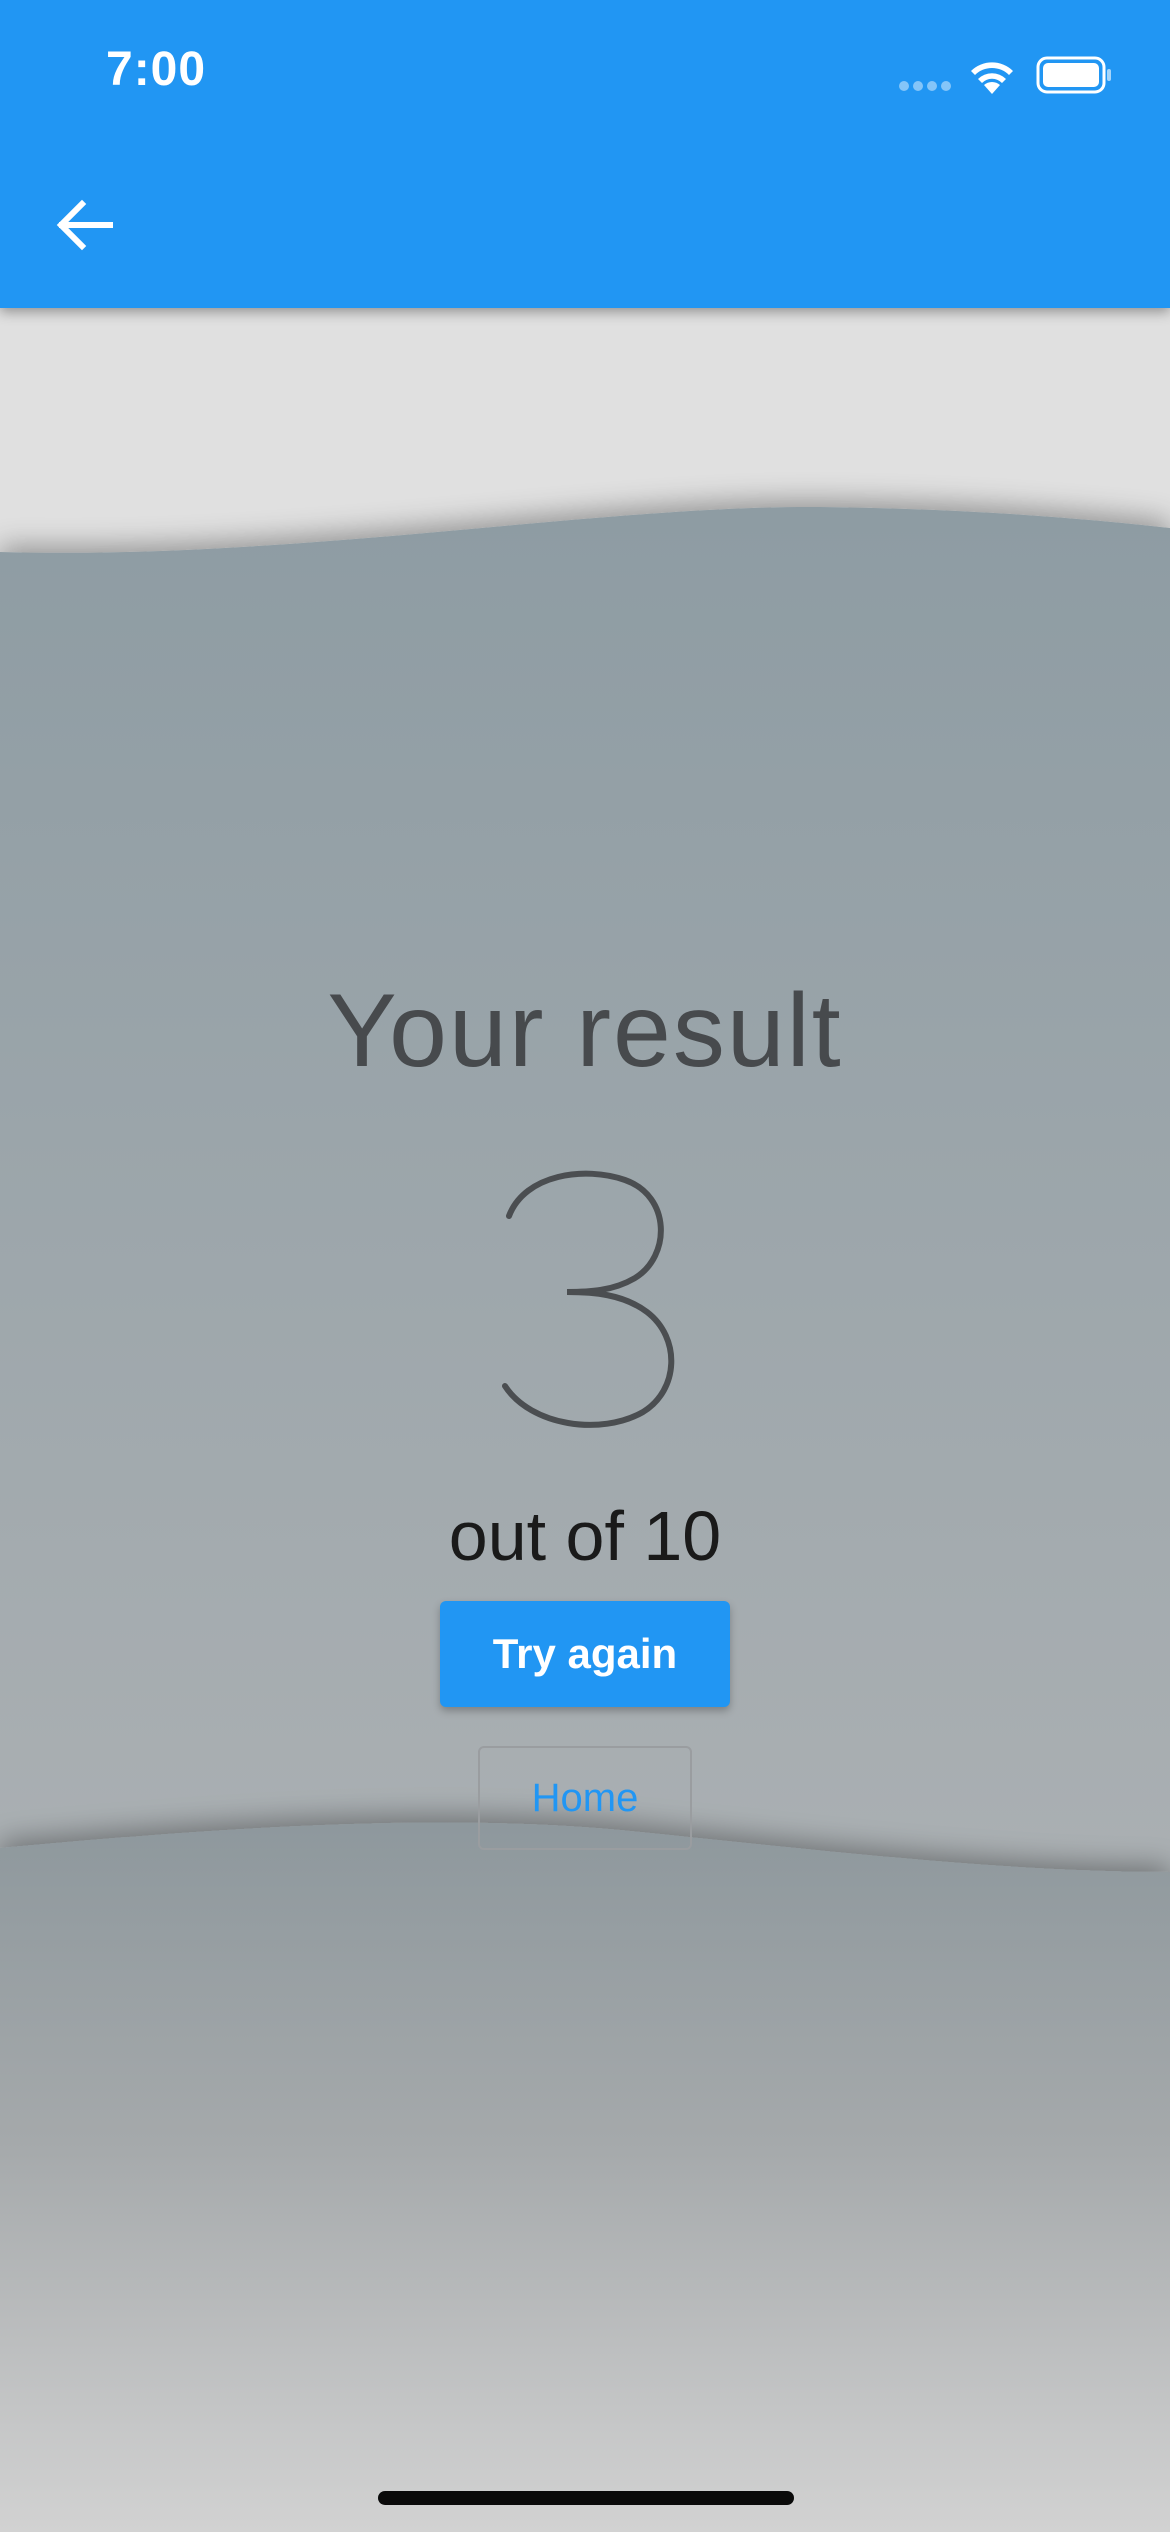 Image resolution: width=1170 pixels, height=2532 pixels. Describe the element at coordinates (585, 1031) in the screenshot. I see `result-title: Your result` at that location.